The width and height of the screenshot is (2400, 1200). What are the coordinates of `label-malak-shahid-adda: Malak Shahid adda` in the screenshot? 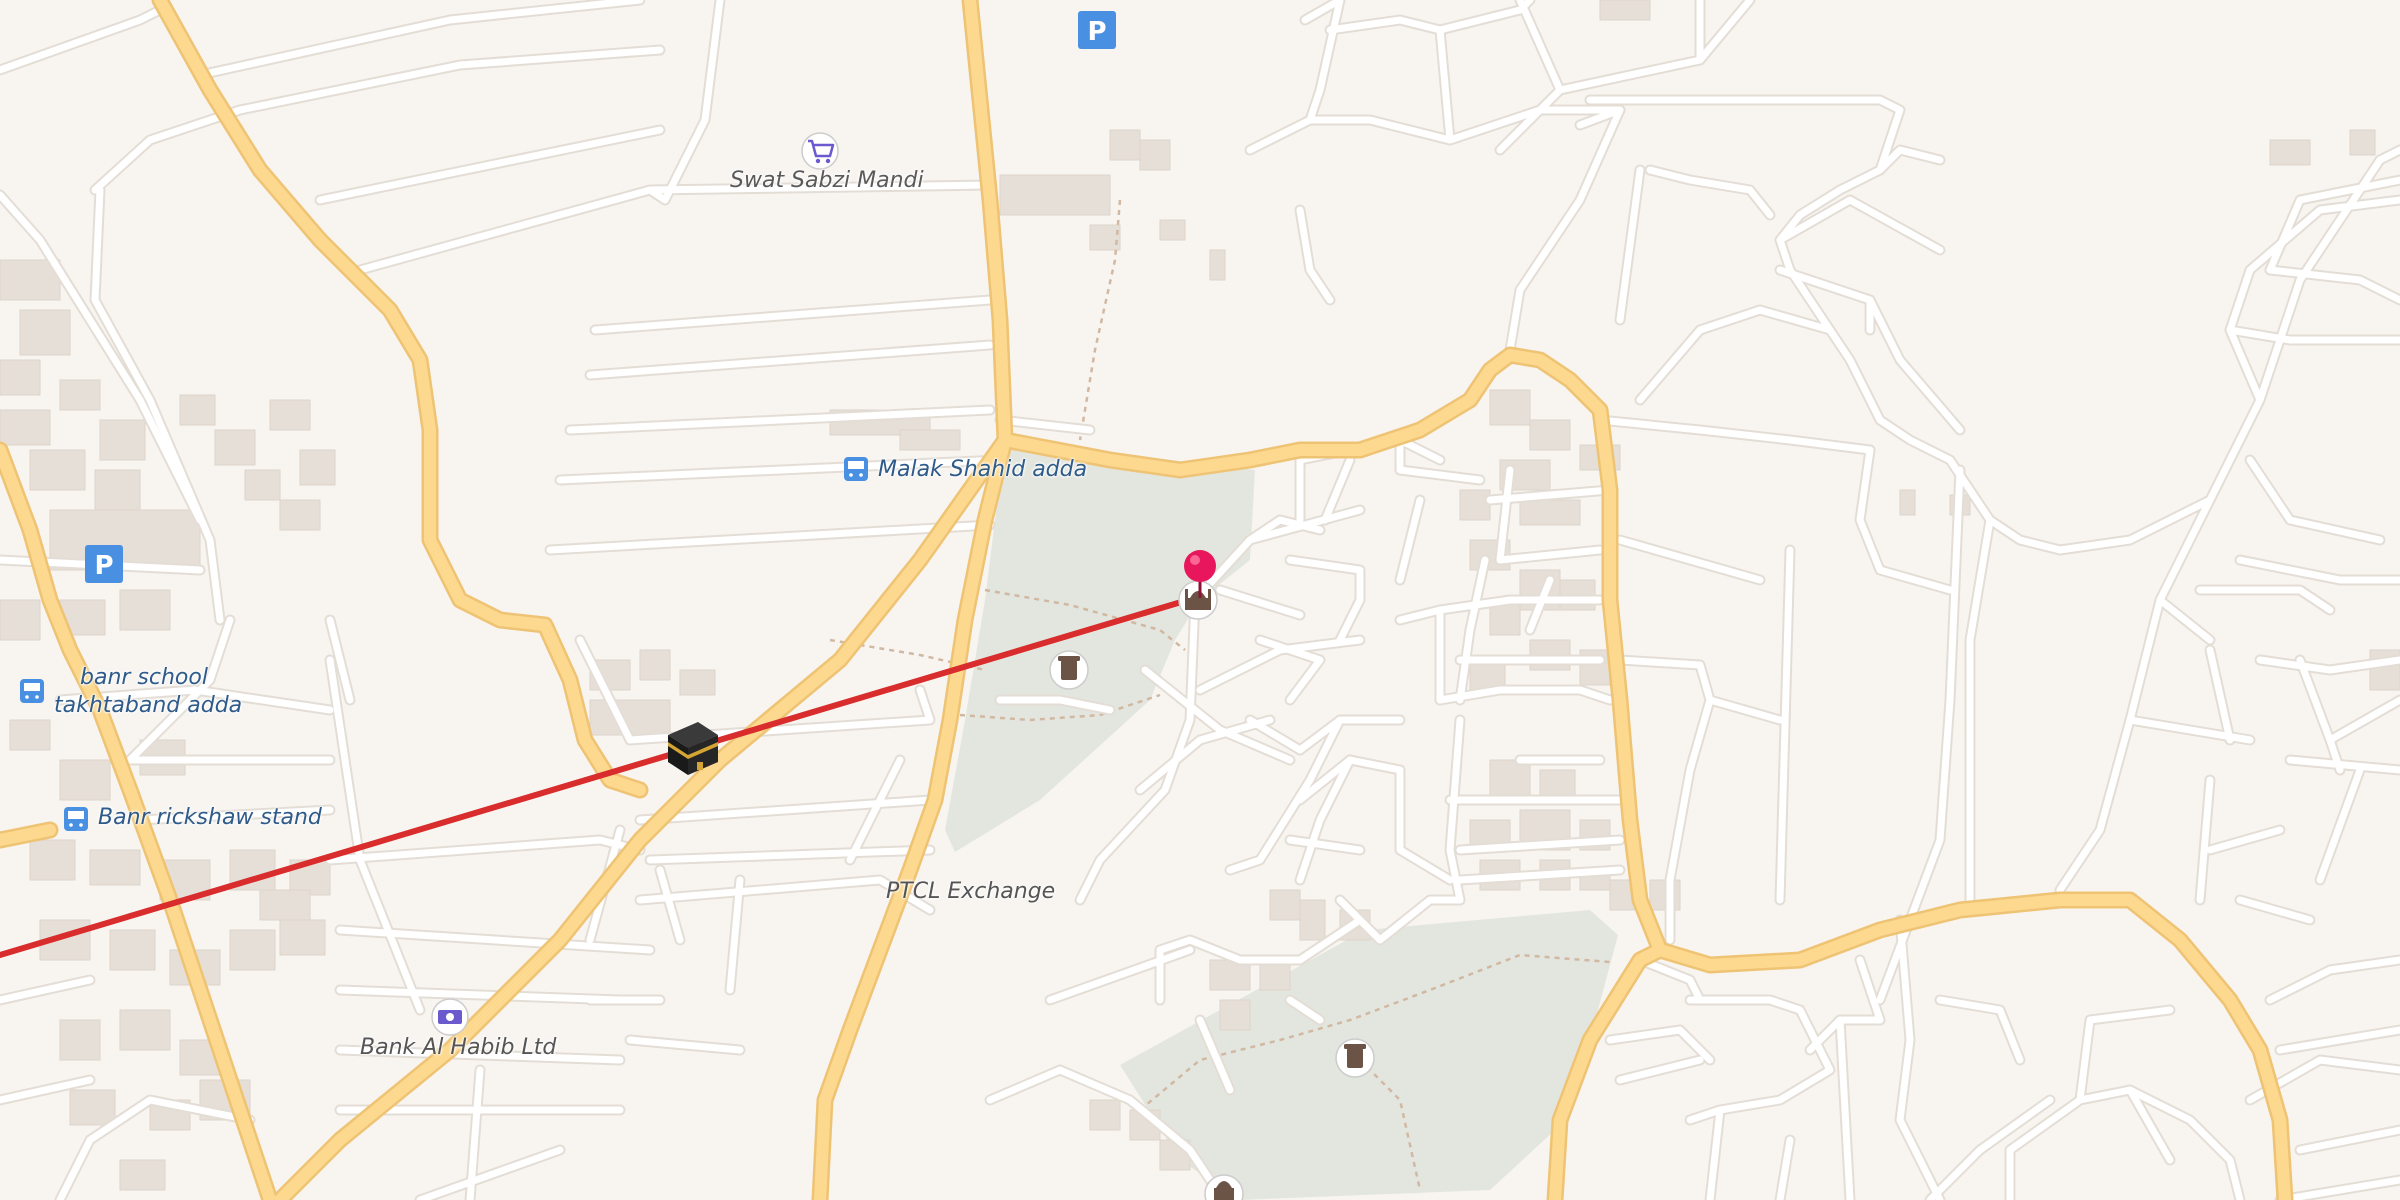 It's located at (983, 469).